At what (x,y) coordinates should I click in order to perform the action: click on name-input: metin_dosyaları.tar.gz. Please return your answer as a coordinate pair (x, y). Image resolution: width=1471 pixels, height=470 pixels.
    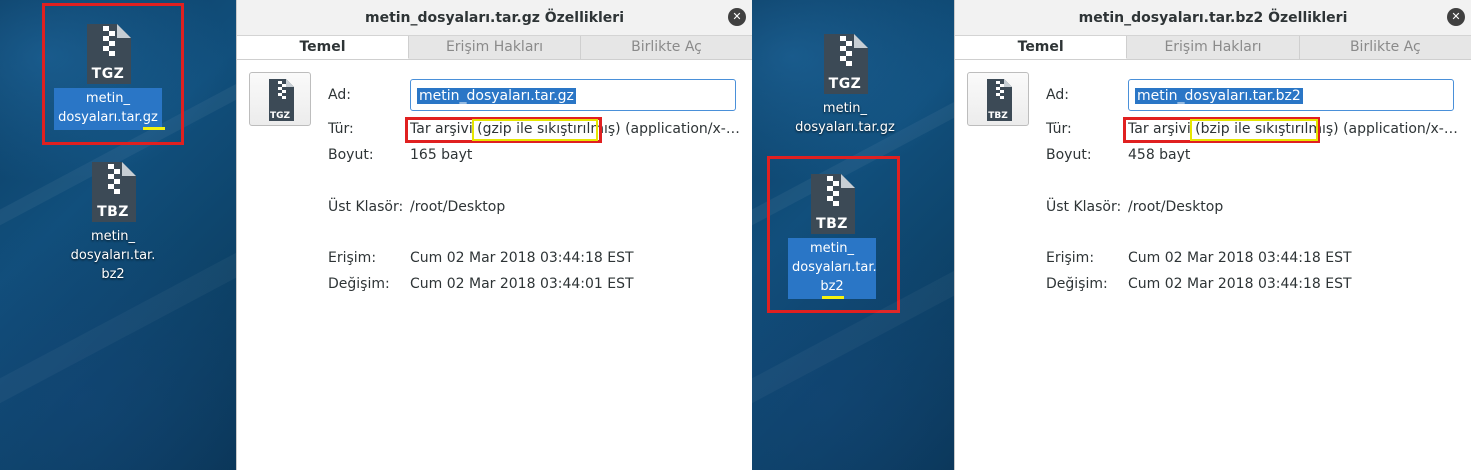
    Looking at the image, I should click on (573, 95).